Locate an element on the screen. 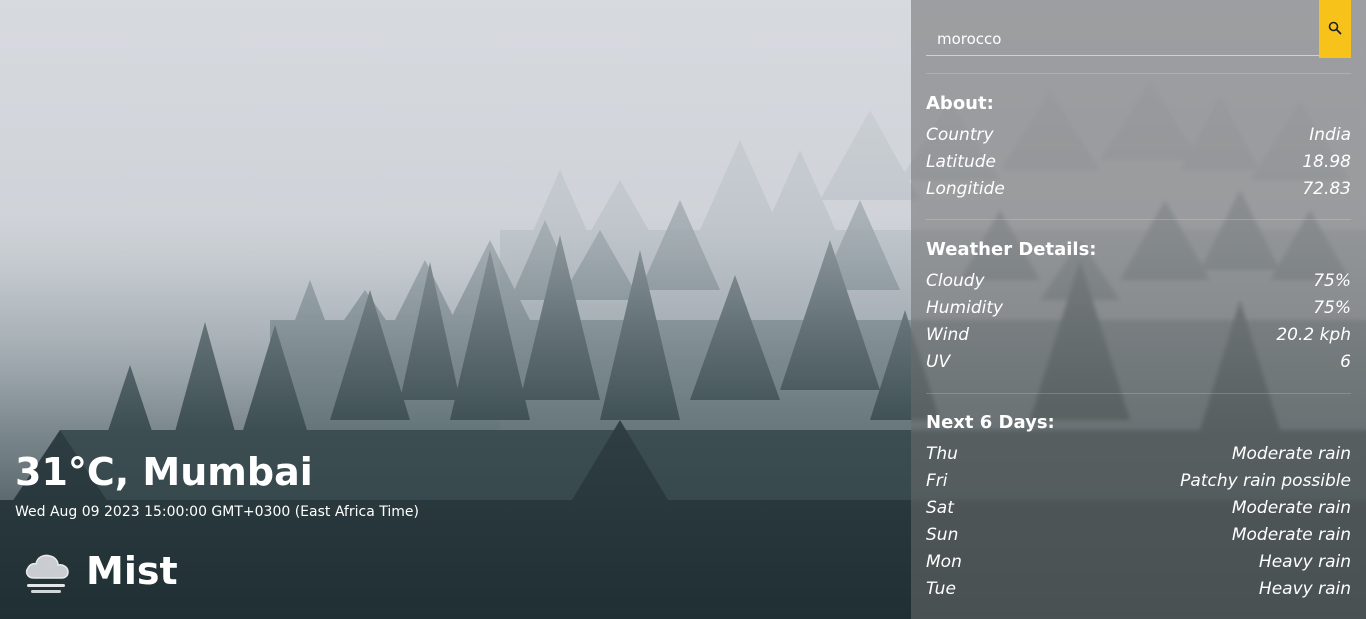  forecast-day: Sat is located at coordinates (940, 508).